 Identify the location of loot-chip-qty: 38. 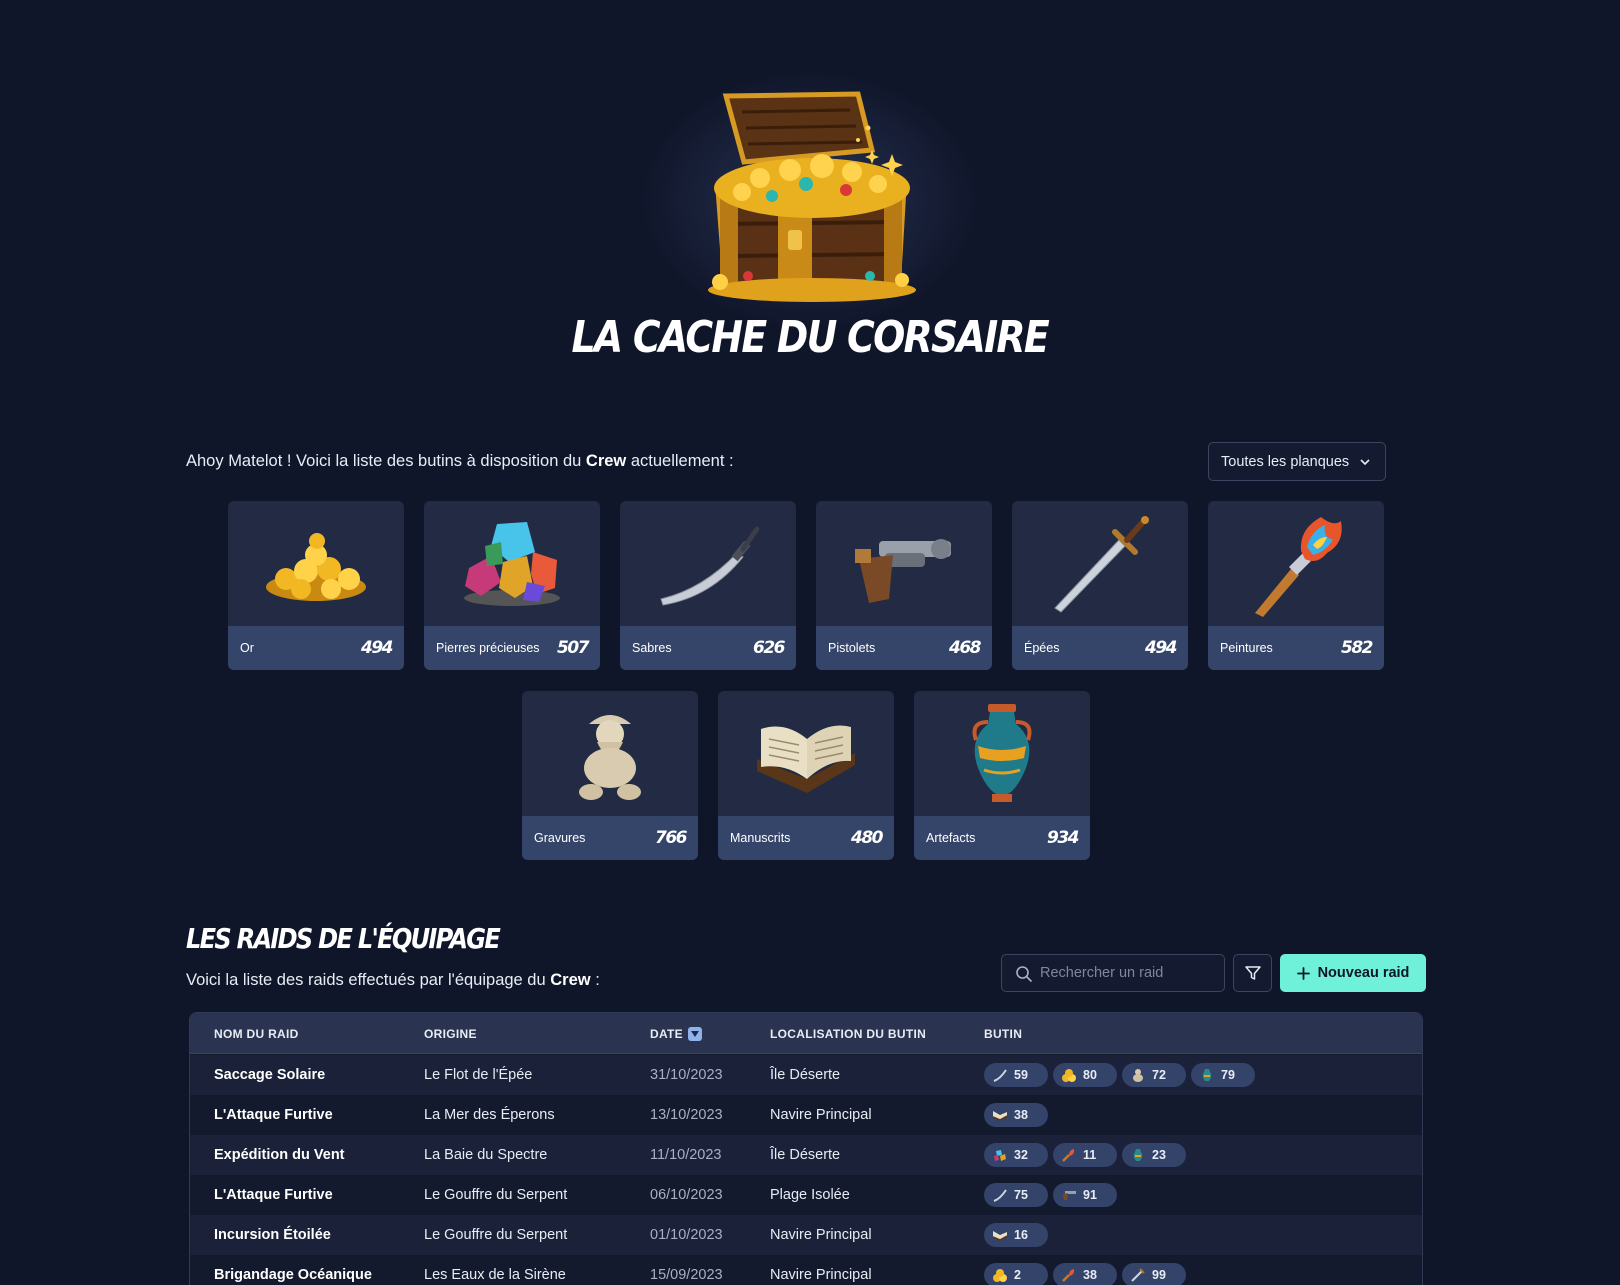
(1090, 1275).